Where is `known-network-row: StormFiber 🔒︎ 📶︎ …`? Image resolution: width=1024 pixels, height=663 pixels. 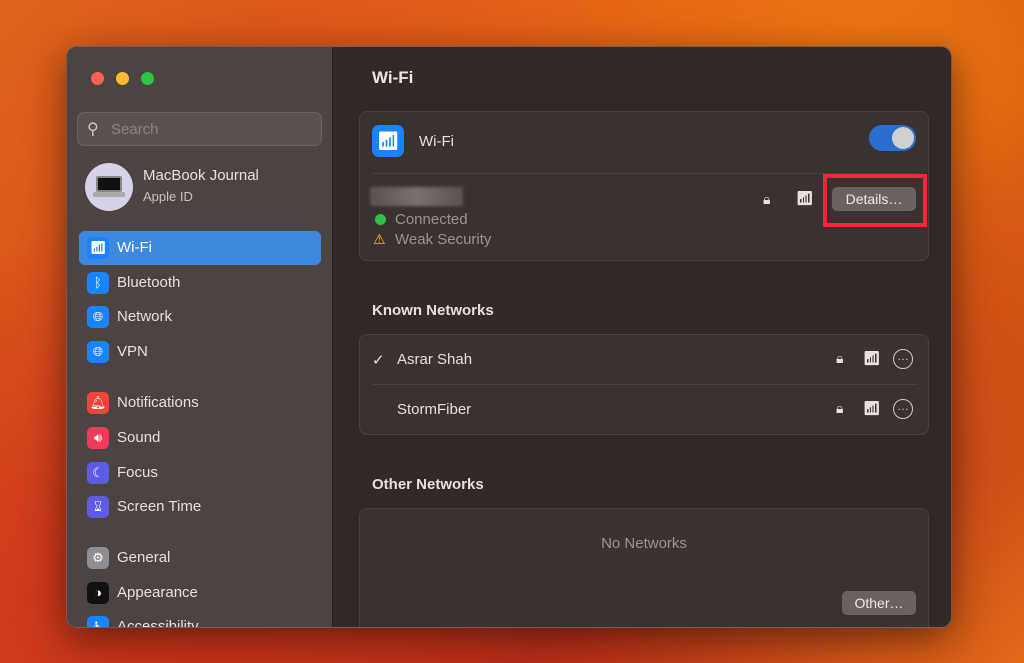 known-network-row: StormFiber 🔒︎ 📶︎ … is located at coordinates (644, 410).